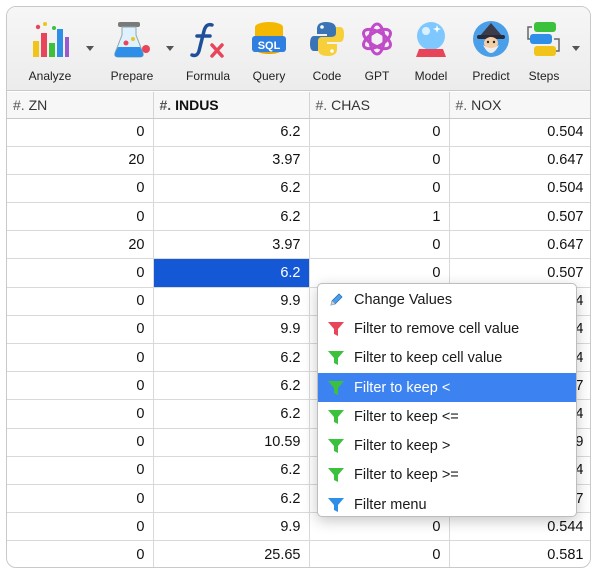  I want to click on menu-item-filter-keep-value: Filter to keep cell value, so click(447, 358).